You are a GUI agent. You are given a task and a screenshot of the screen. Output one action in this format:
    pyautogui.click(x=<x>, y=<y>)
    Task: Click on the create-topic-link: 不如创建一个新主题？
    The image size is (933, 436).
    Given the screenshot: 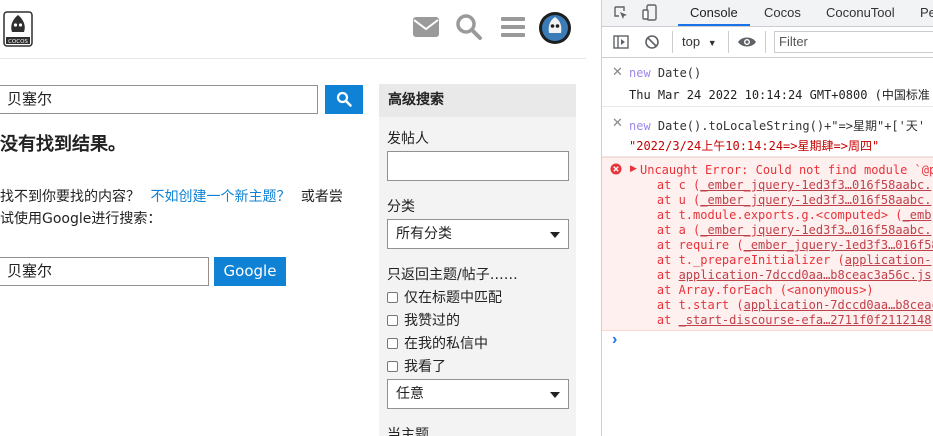 What is the action you would take?
    pyautogui.click(x=220, y=197)
    